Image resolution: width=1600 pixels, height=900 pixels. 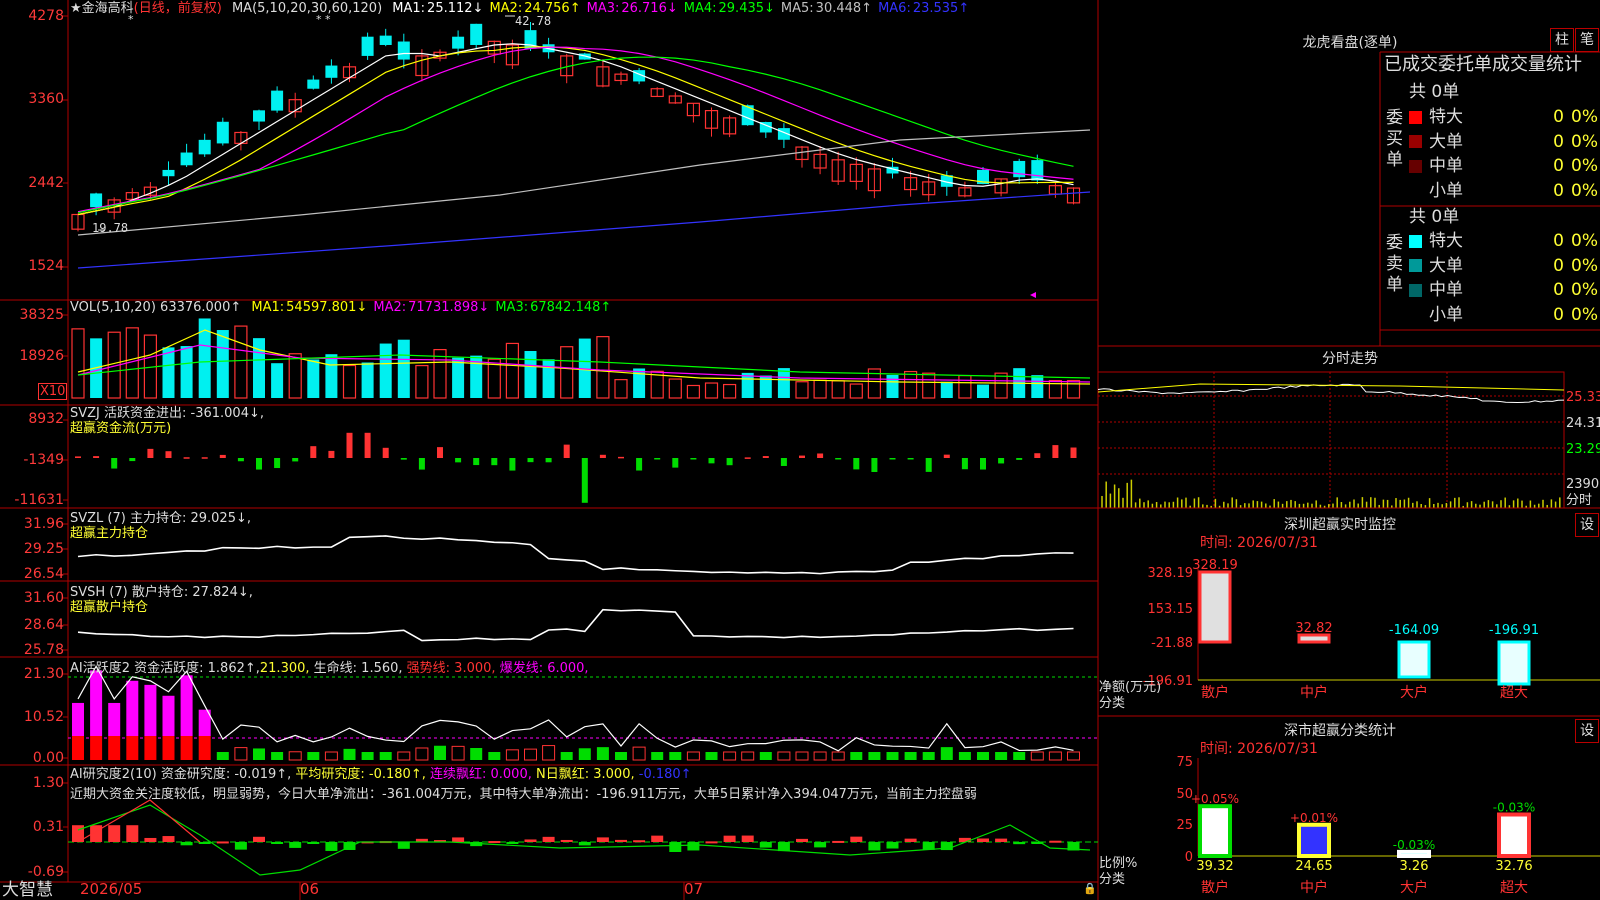 What do you see at coordinates (1215, 887) in the screenshot?
I see `class-category: 散户` at bounding box center [1215, 887].